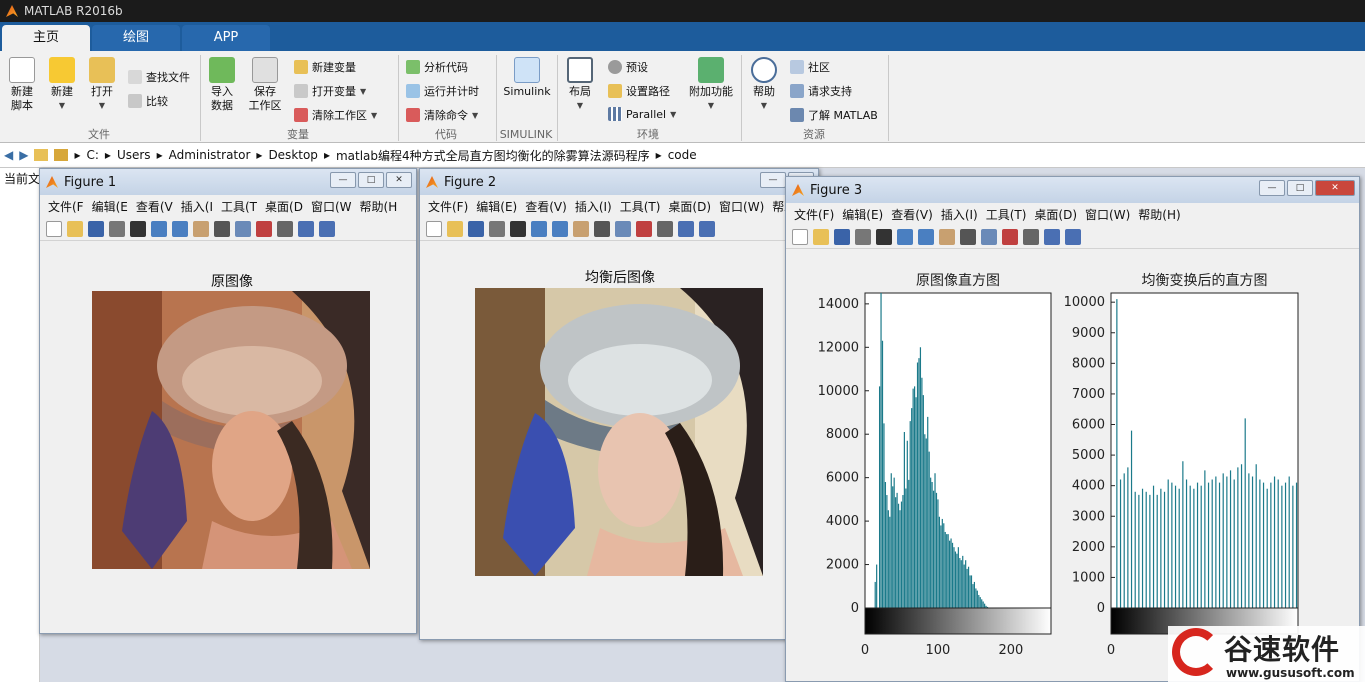 The image size is (1365, 682). I want to click on figure-menu-item: 插入(I, so click(197, 206).